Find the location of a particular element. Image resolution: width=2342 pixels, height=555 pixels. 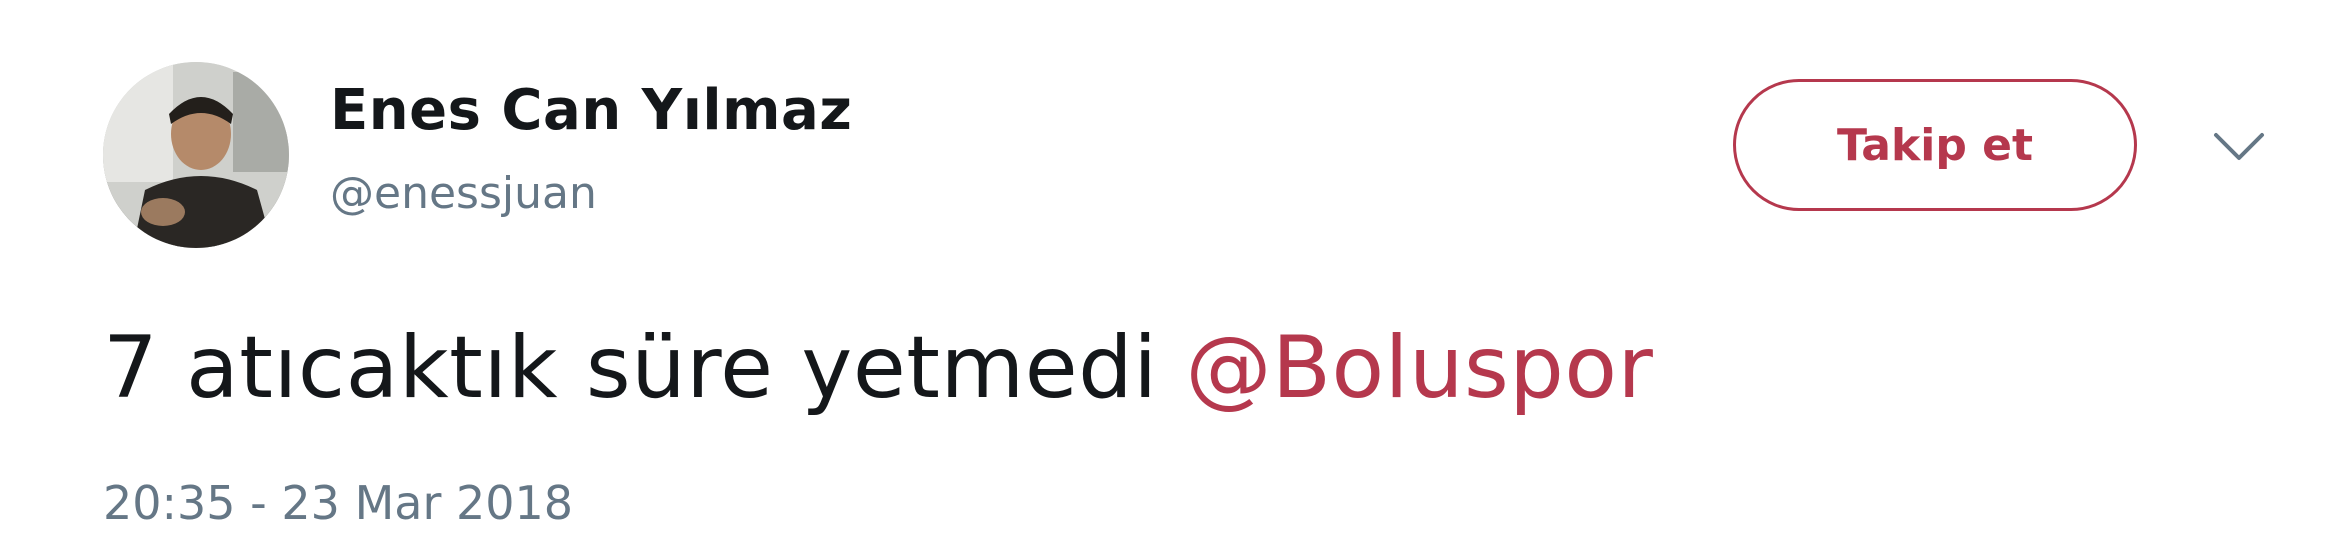

chevron-down-icon is located at coordinates (2239, 147).